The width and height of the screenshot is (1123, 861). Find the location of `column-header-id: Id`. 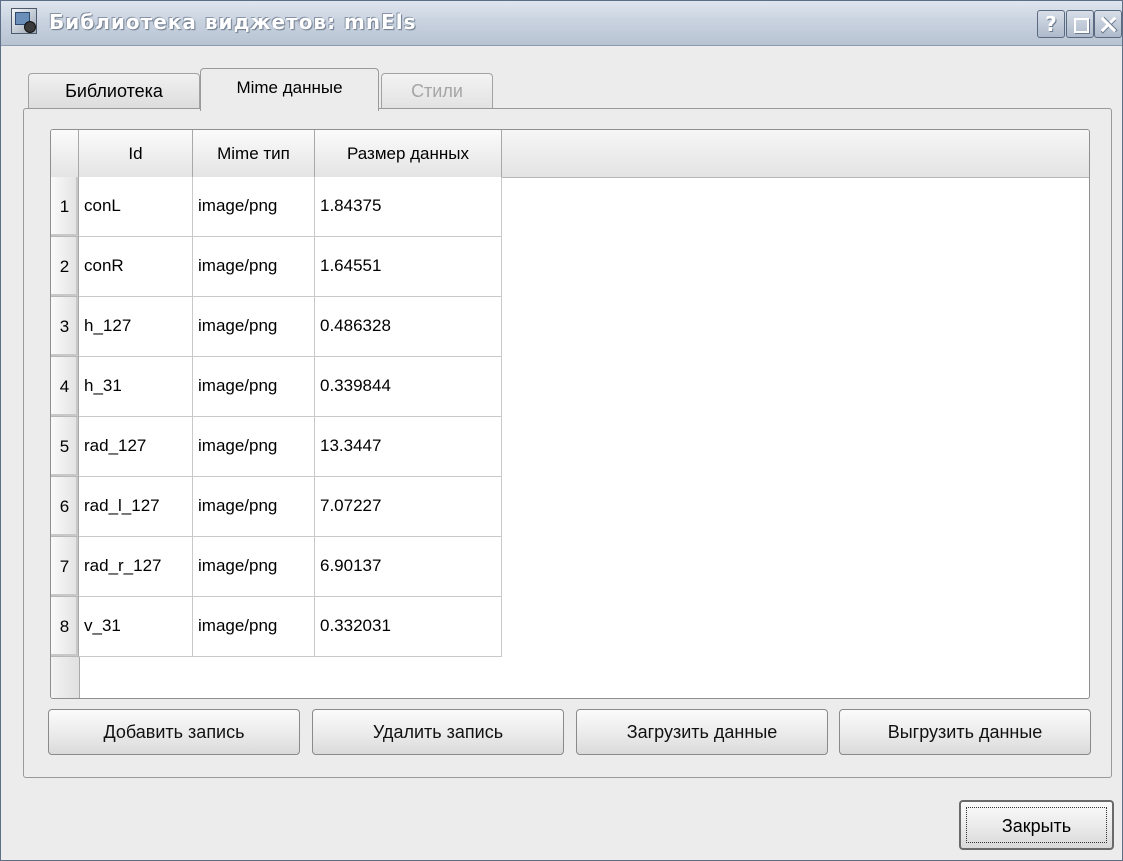

column-header-id: Id is located at coordinates (136, 153).